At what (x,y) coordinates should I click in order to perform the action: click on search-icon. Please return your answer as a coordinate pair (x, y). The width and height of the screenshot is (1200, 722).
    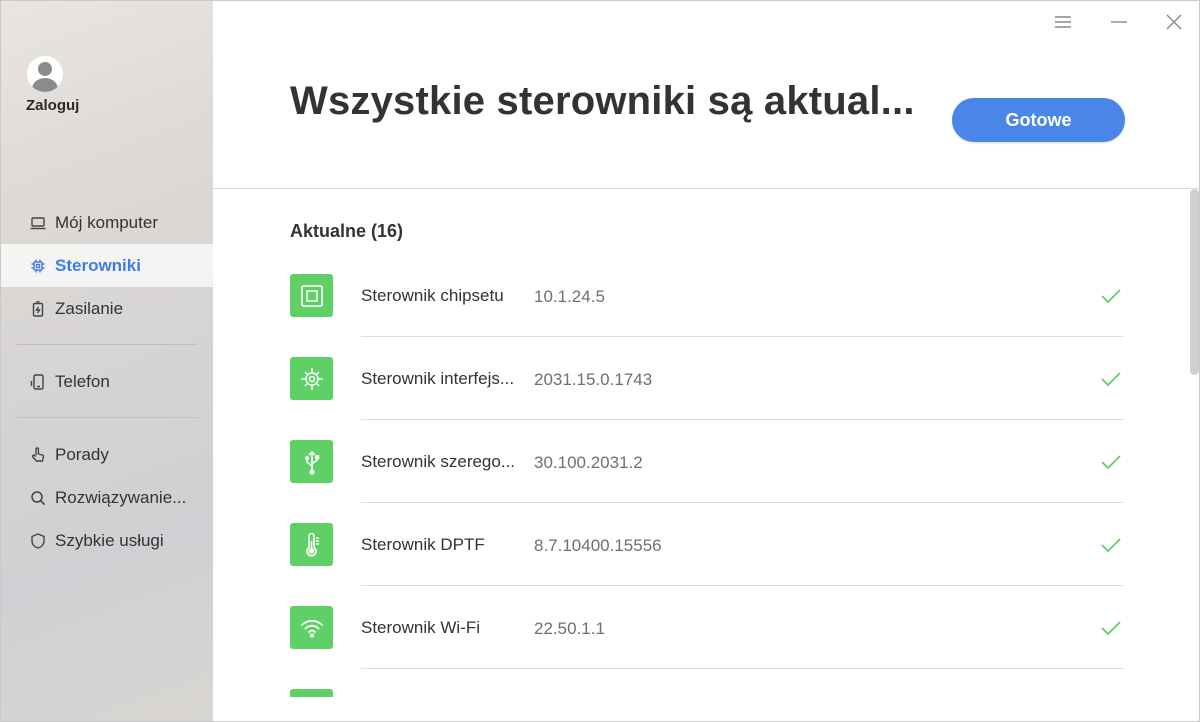
    Looking at the image, I should click on (38, 498).